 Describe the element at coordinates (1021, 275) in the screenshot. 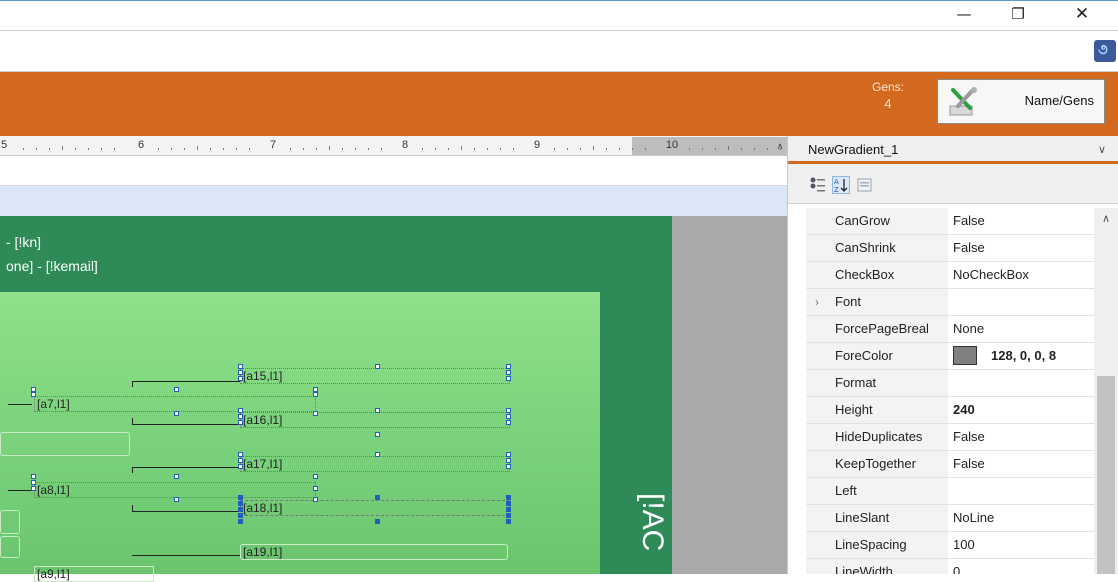

I see `property-value: NoCheckBox` at that location.